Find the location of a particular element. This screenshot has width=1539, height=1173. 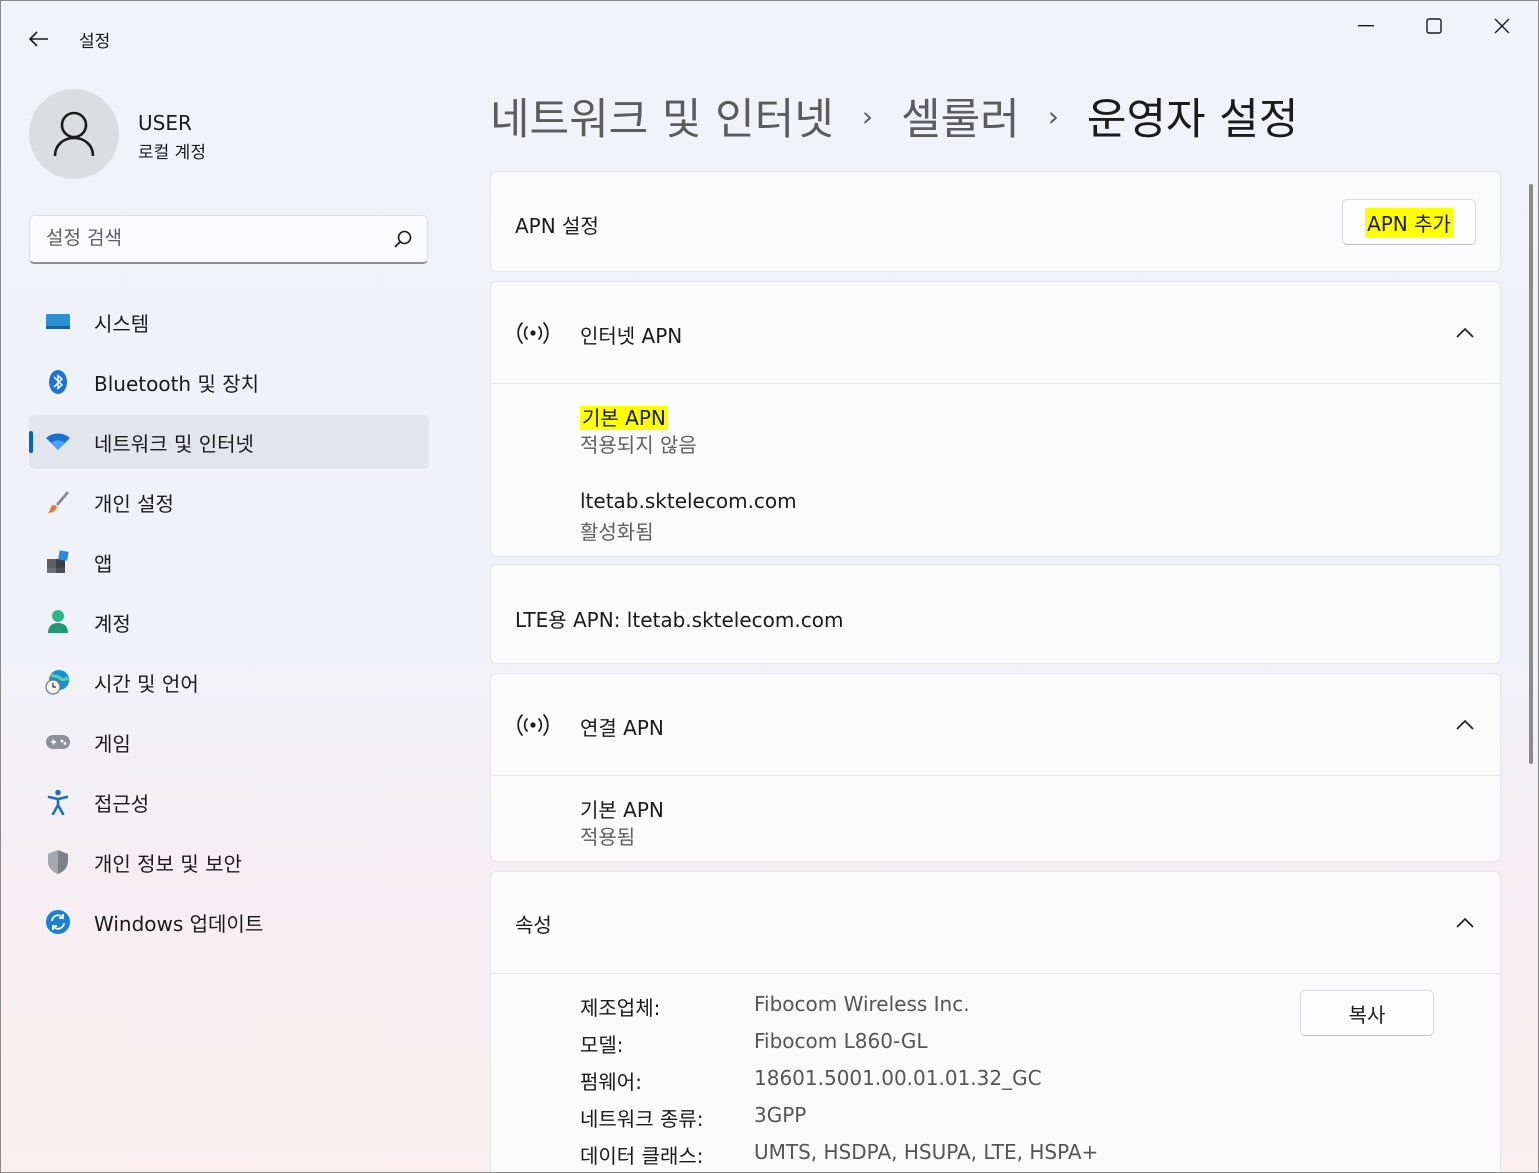

close-button is located at coordinates (1502, 26).